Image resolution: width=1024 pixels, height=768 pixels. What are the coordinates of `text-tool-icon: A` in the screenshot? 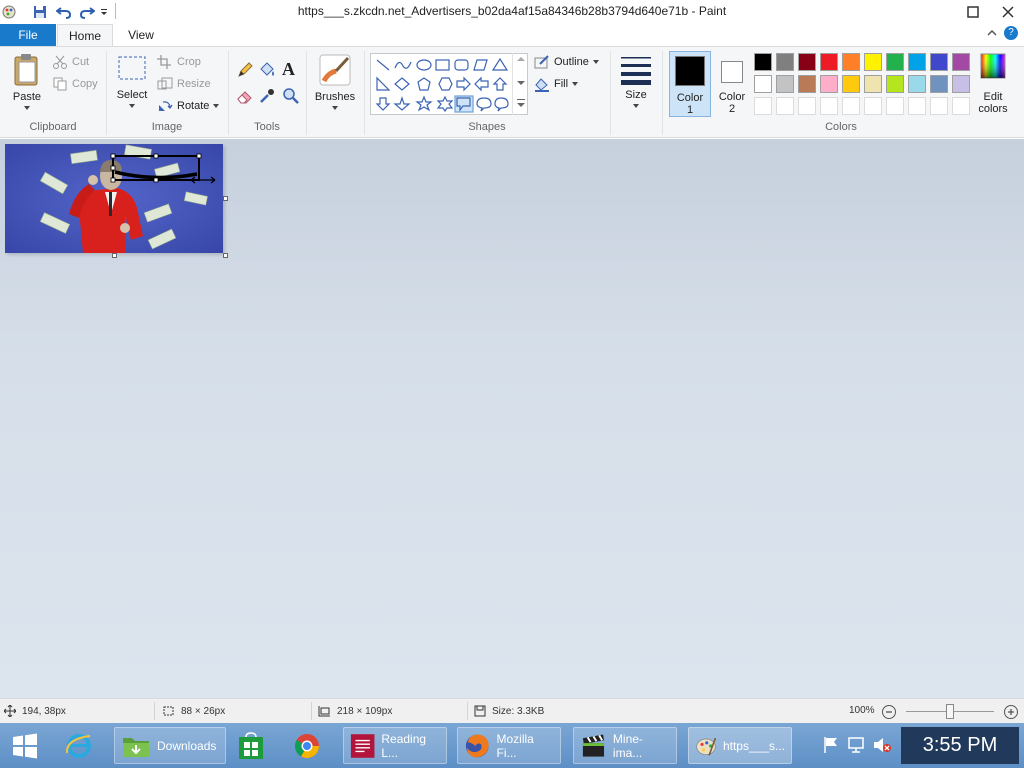 It's located at (291, 69).